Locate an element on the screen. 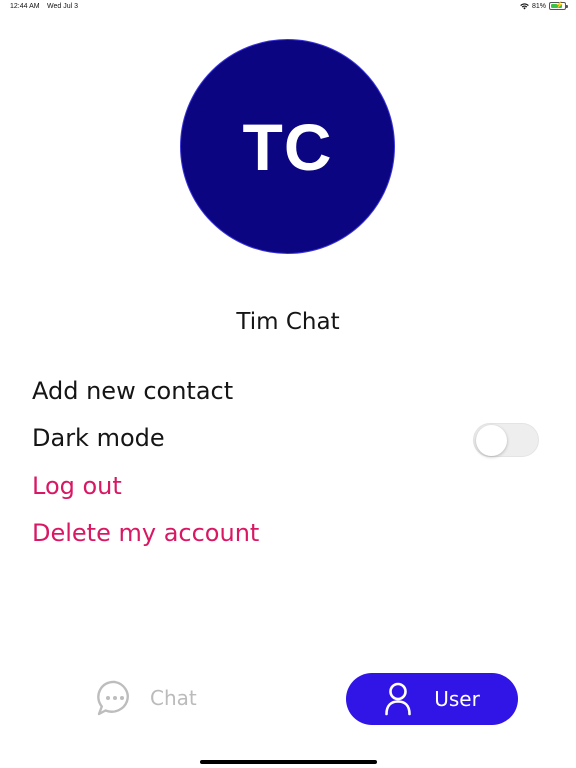  toggle-knob is located at coordinates (491, 440).